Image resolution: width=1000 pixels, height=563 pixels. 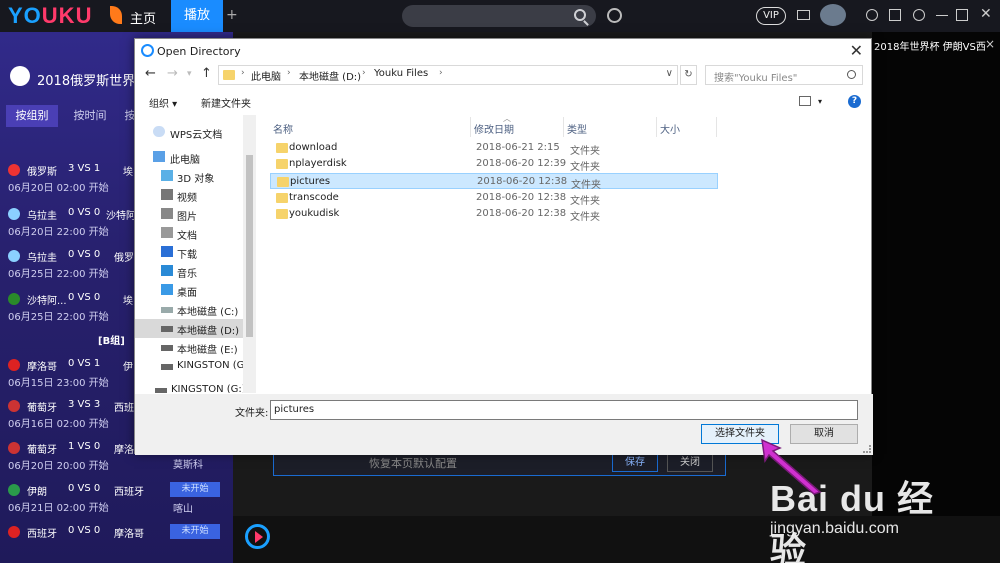 What do you see at coordinates (226, 102) in the screenshot?
I see `new-folder-button: 新建文件夹` at bounding box center [226, 102].